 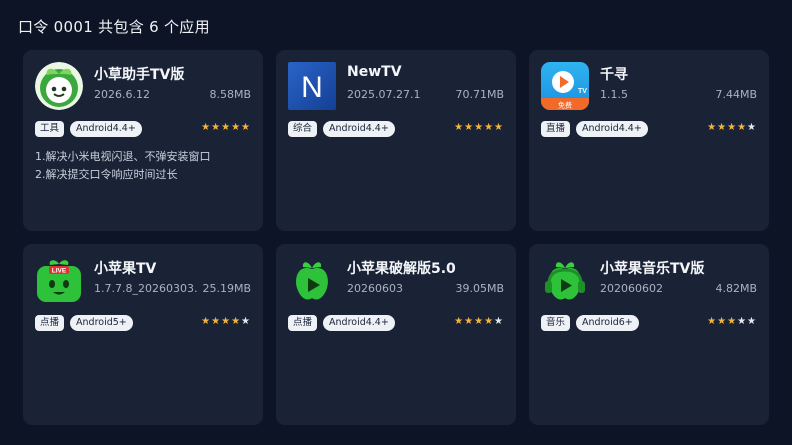 What do you see at coordinates (123, 156) in the screenshot?
I see `update-note: 1.解决小米电视闪退、不弹安装窗口` at bounding box center [123, 156].